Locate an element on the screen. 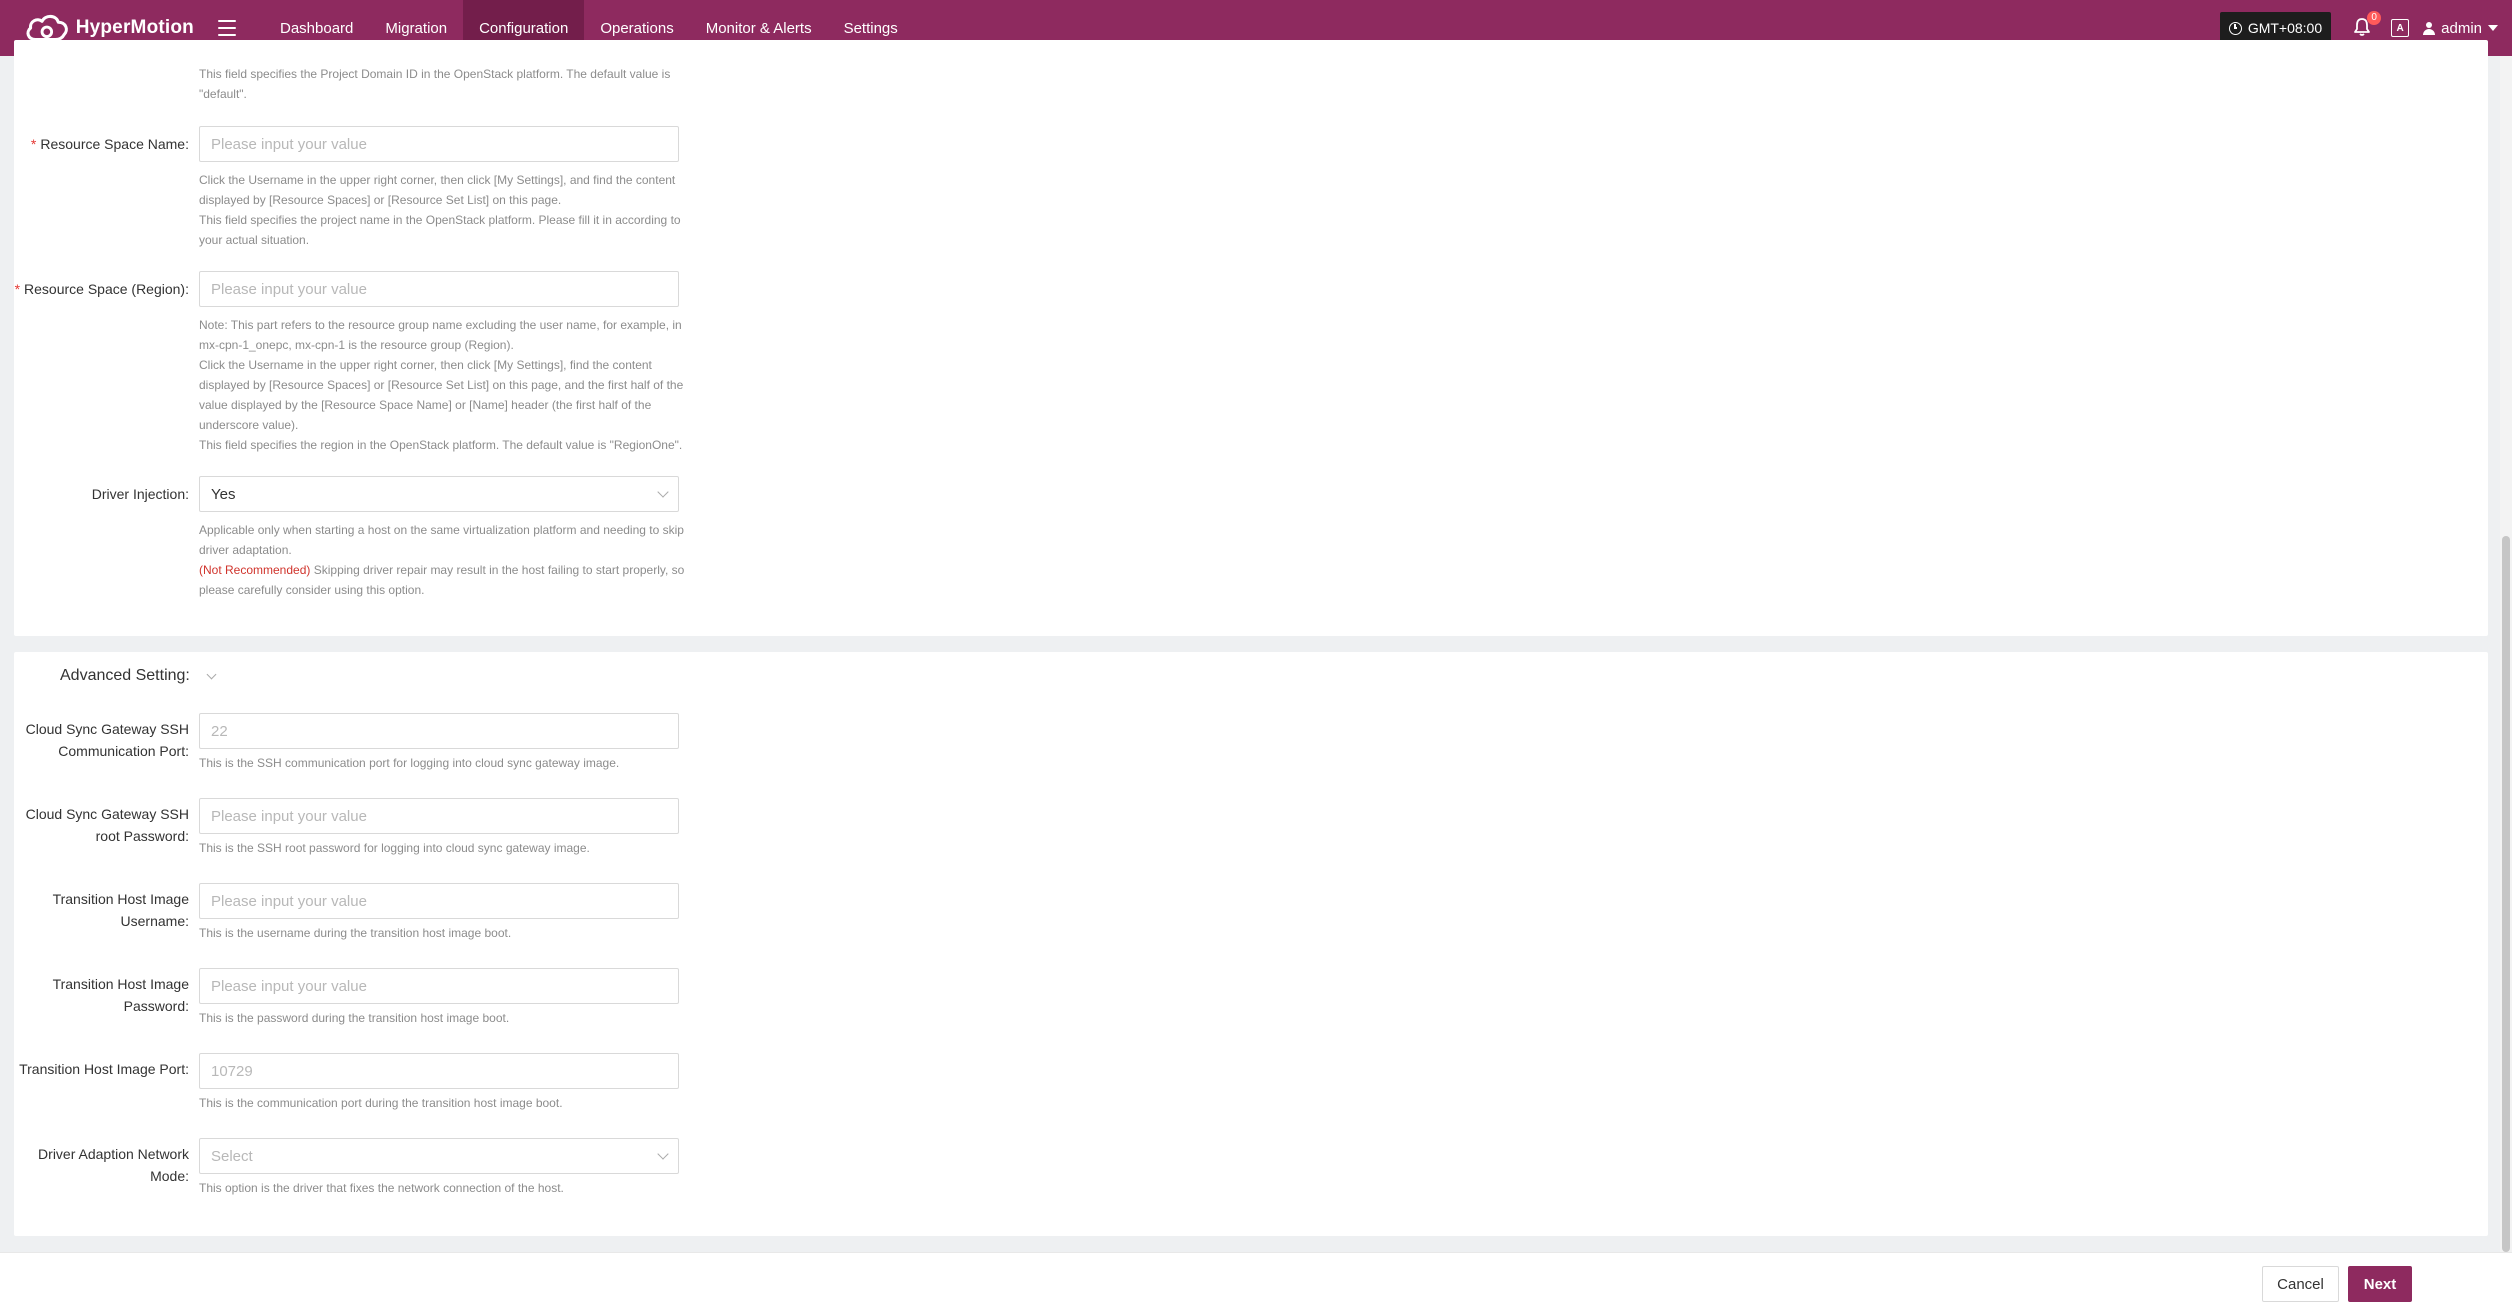 The width and height of the screenshot is (2512, 1314). network-mode-label: Driver Adaption Network Mode: is located at coordinates (113, 1165).